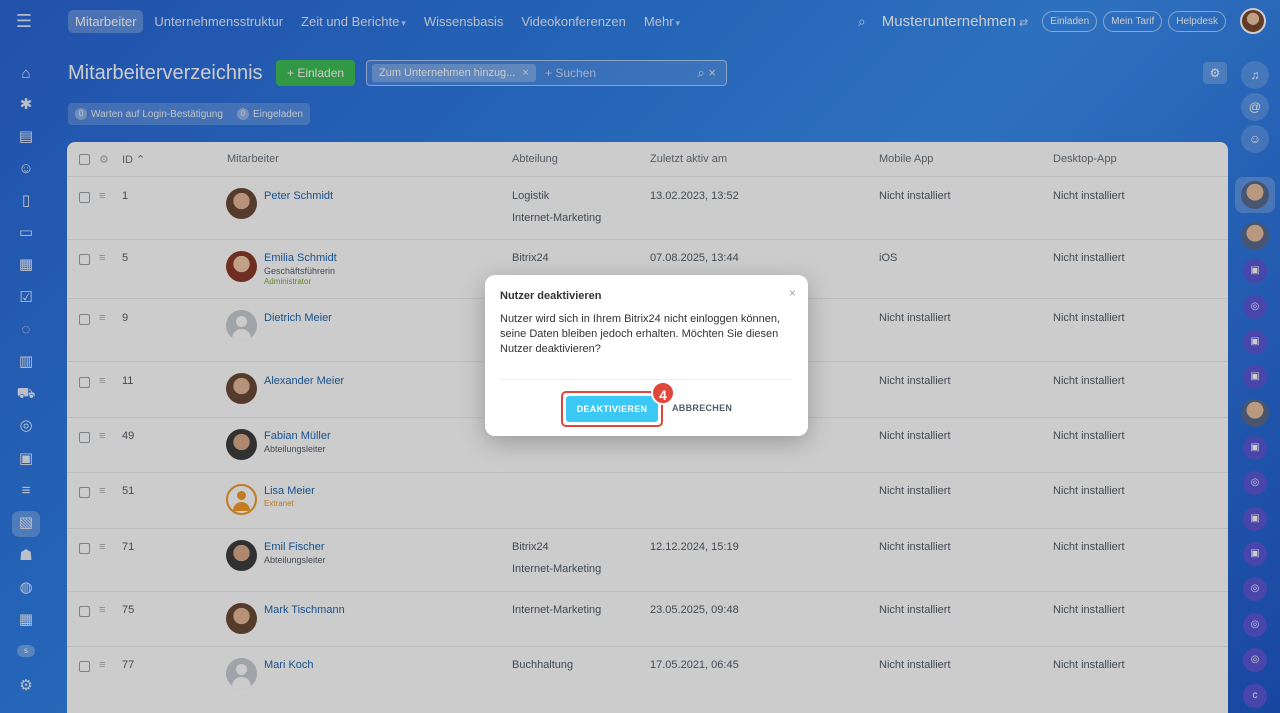 This screenshot has width=1280, height=713. Describe the element at coordinates (551, 296) in the screenshot. I see `dialog-title: Nutzer deaktivieren` at that location.